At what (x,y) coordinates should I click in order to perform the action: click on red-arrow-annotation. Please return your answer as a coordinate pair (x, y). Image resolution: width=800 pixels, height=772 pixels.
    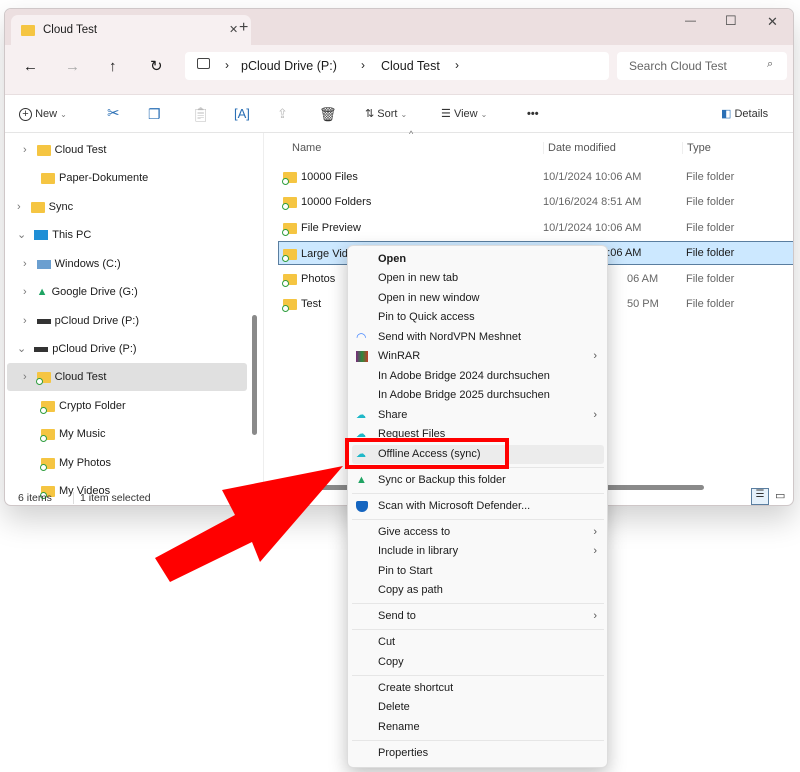
    Looking at the image, I should click on (249, 524).